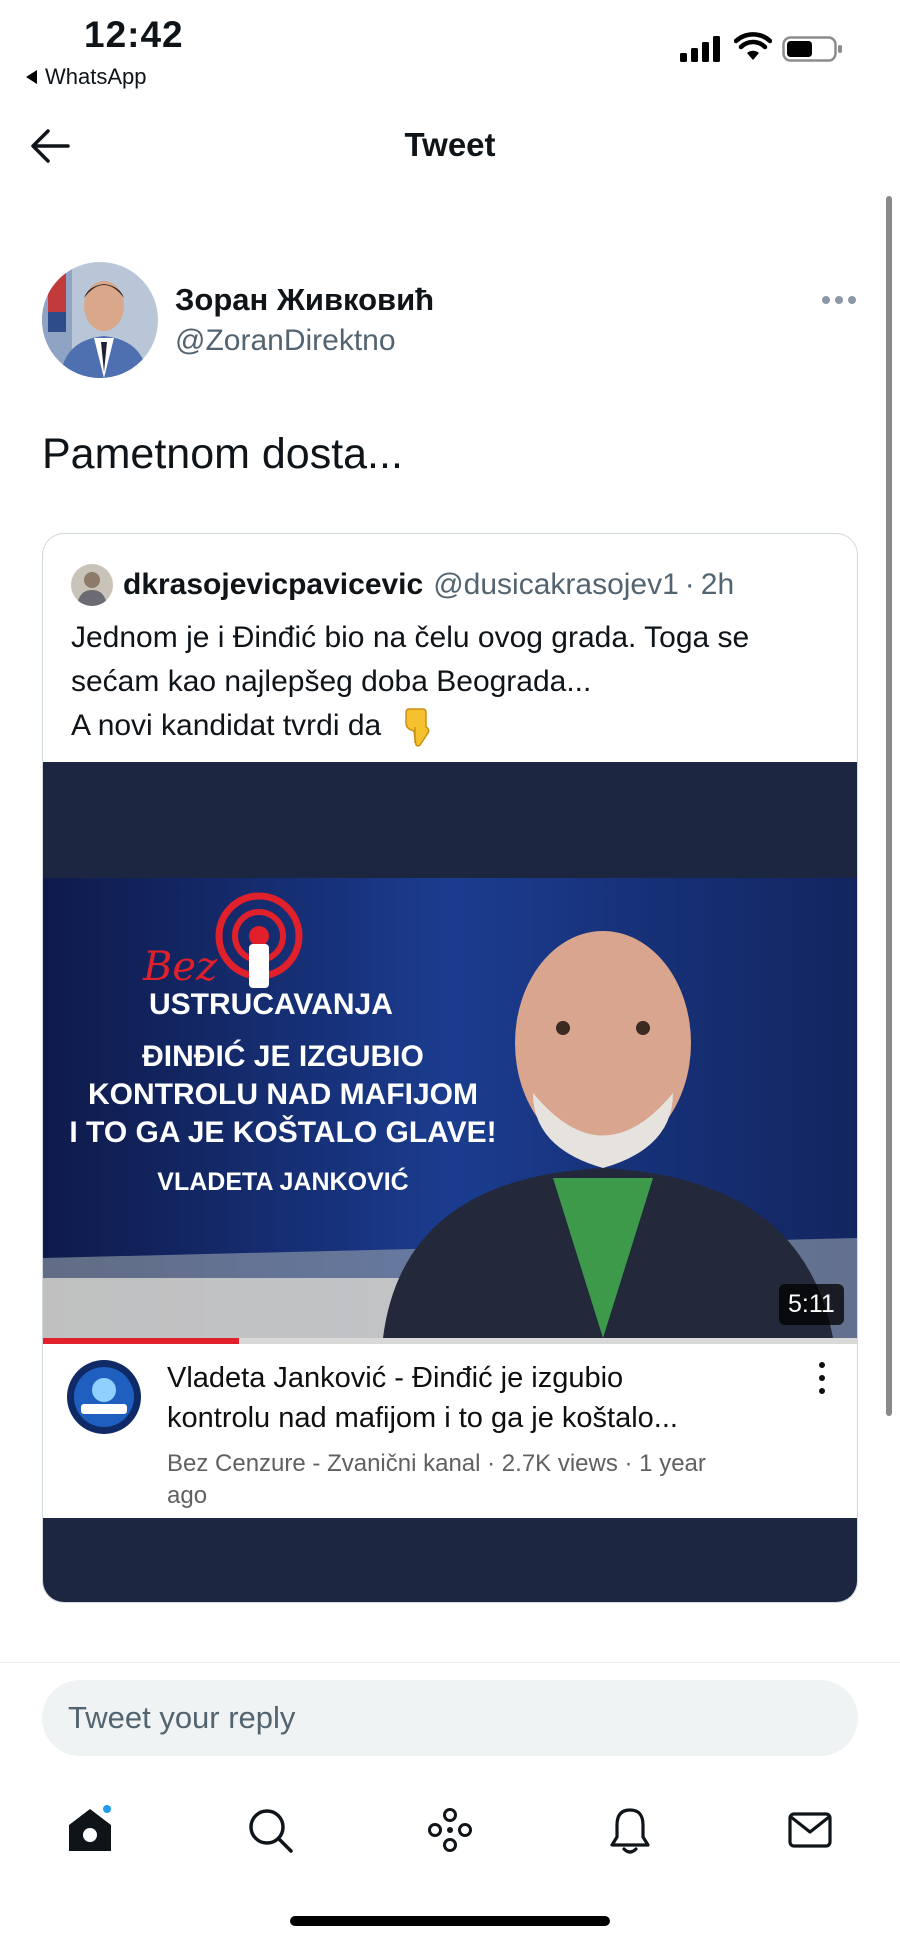 This screenshot has width=900, height=1946. What do you see at coordinates (556, 584) in the screenshot?
I see `quoted-author-handle: @dusicakrasojev1` at bounding box center [556, 584].